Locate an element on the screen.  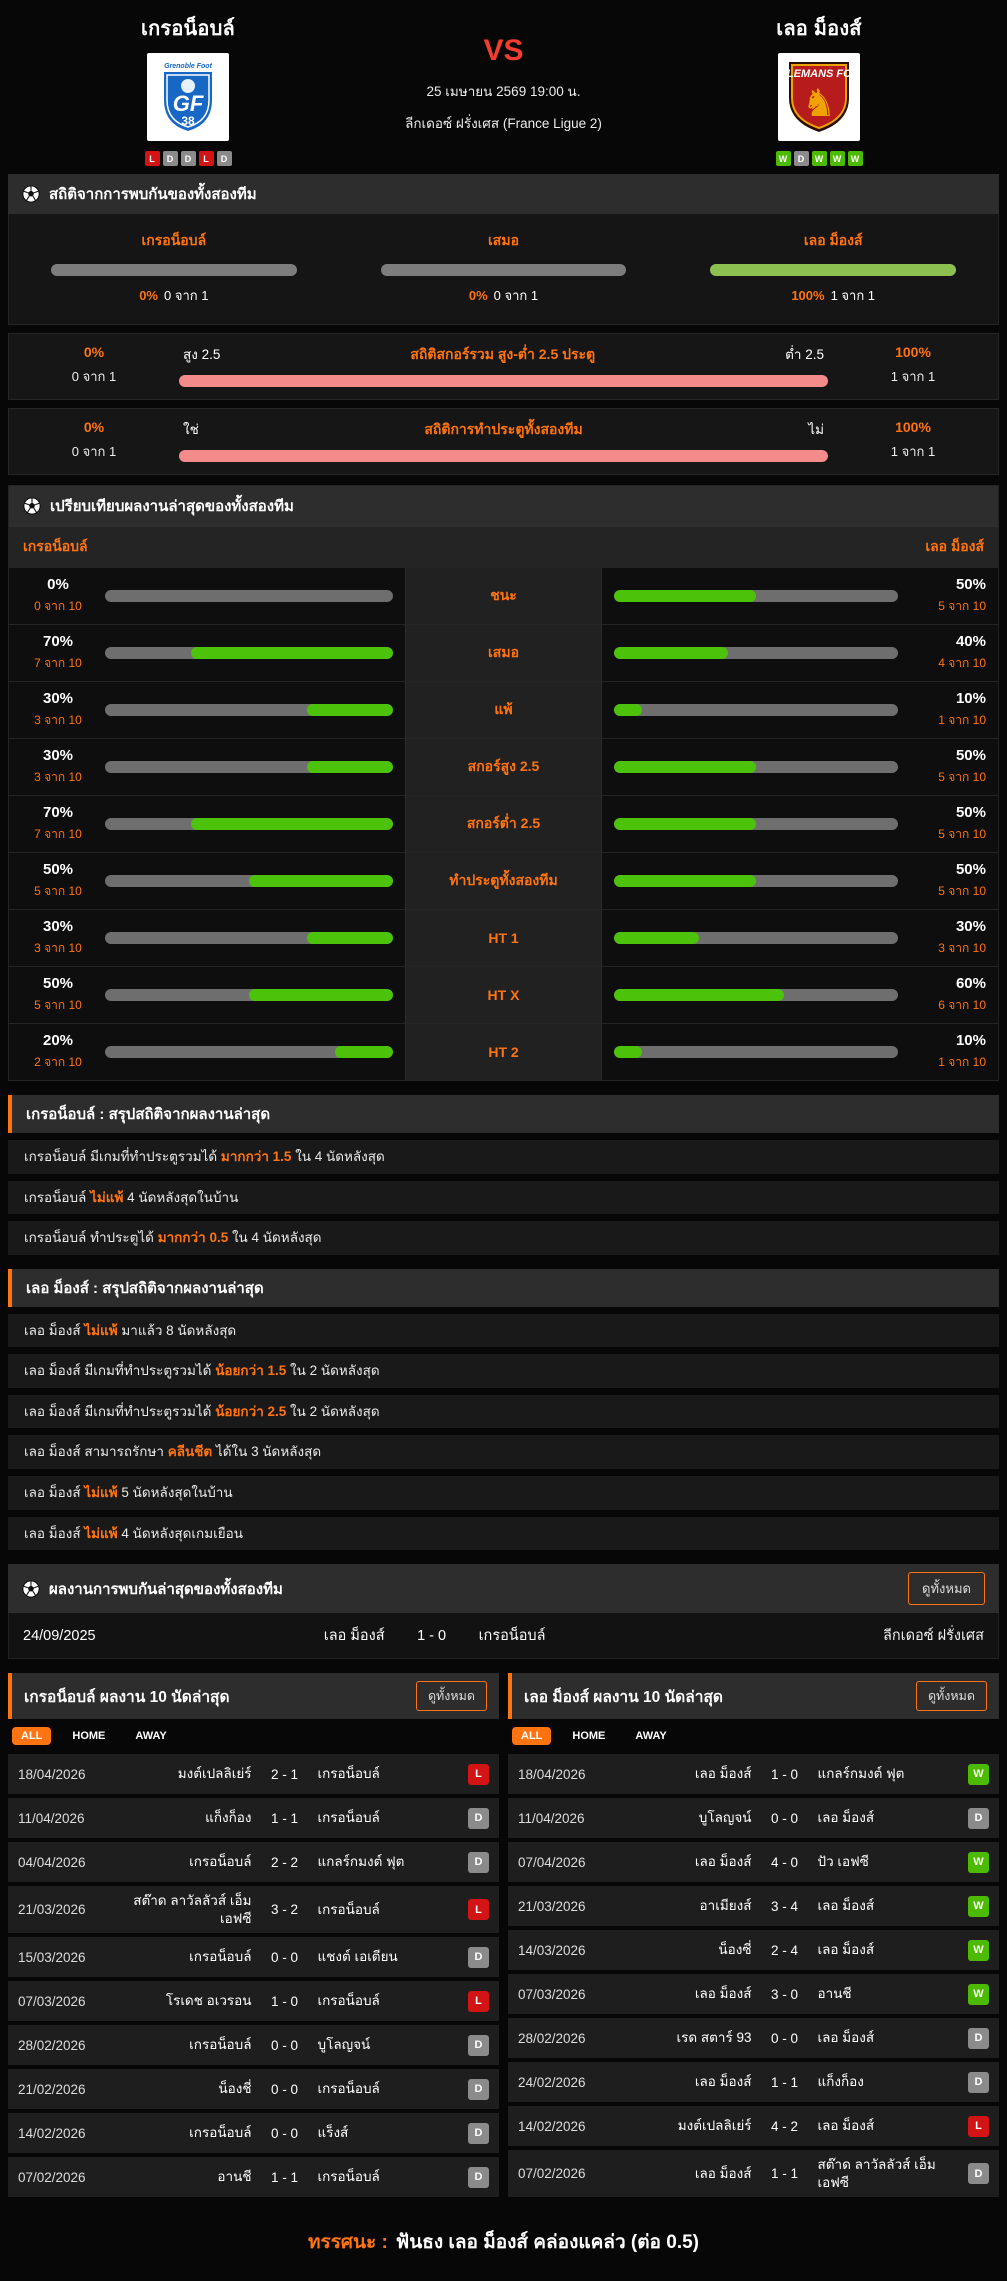
away-team-block: เลอ ม็องส์ LEMANS FC ♞ WDWWW is located at coordinates (819, 89).